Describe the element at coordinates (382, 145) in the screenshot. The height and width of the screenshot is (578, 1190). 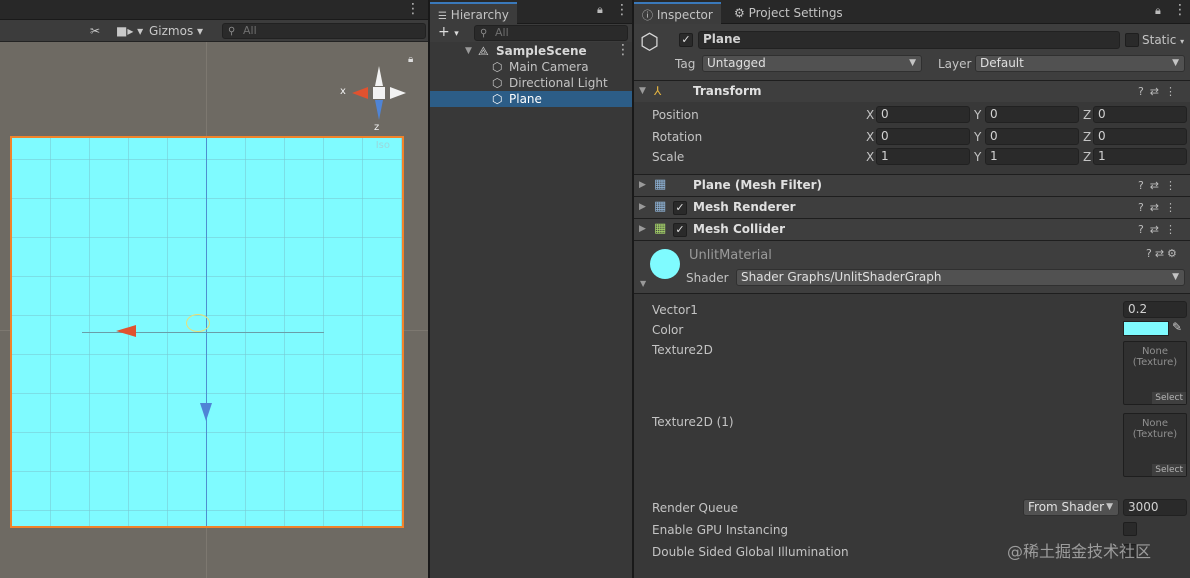
I see `persp-label: Iso` at that location.